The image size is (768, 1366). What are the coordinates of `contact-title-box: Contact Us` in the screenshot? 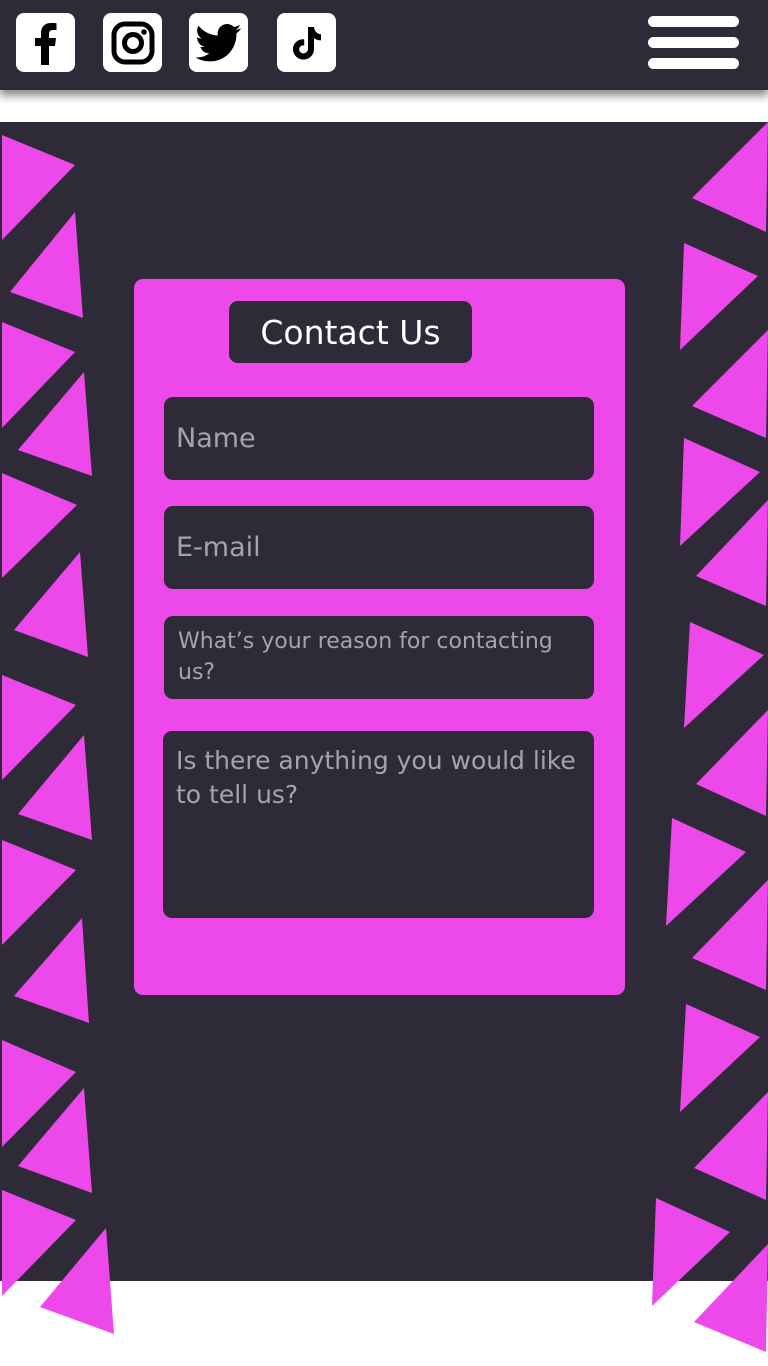 It's located at (350, 332).